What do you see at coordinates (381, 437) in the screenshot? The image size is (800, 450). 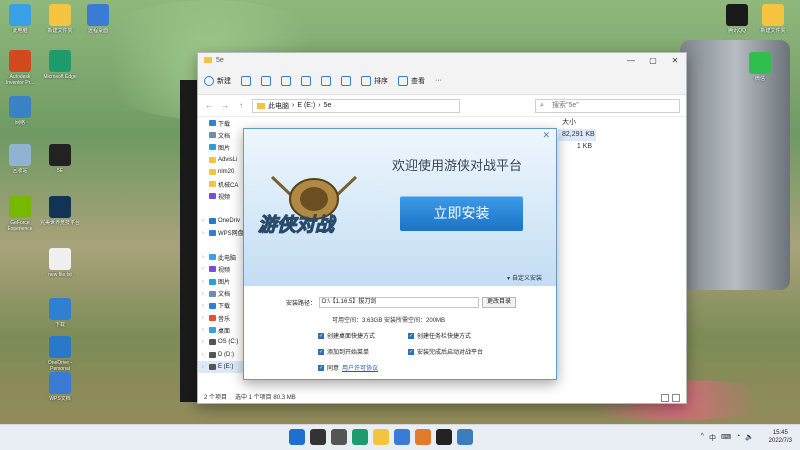 I see `explorer-icon` at bounding box center [381, 437].